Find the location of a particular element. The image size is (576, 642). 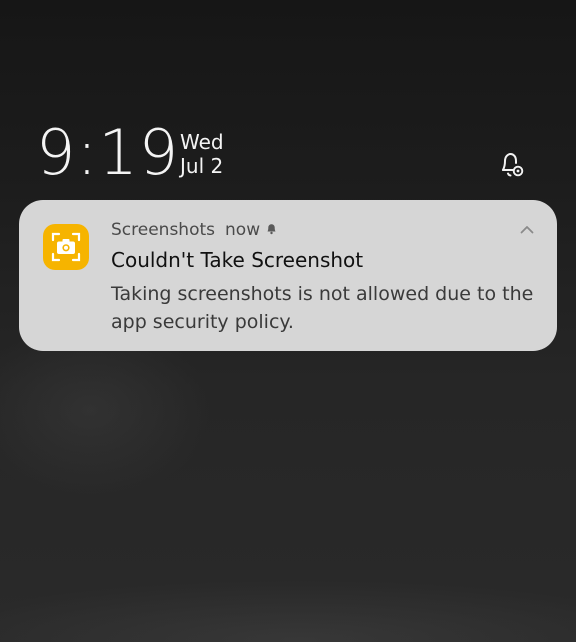

camera-screenshot-icon is located at coordinates (66, 247).